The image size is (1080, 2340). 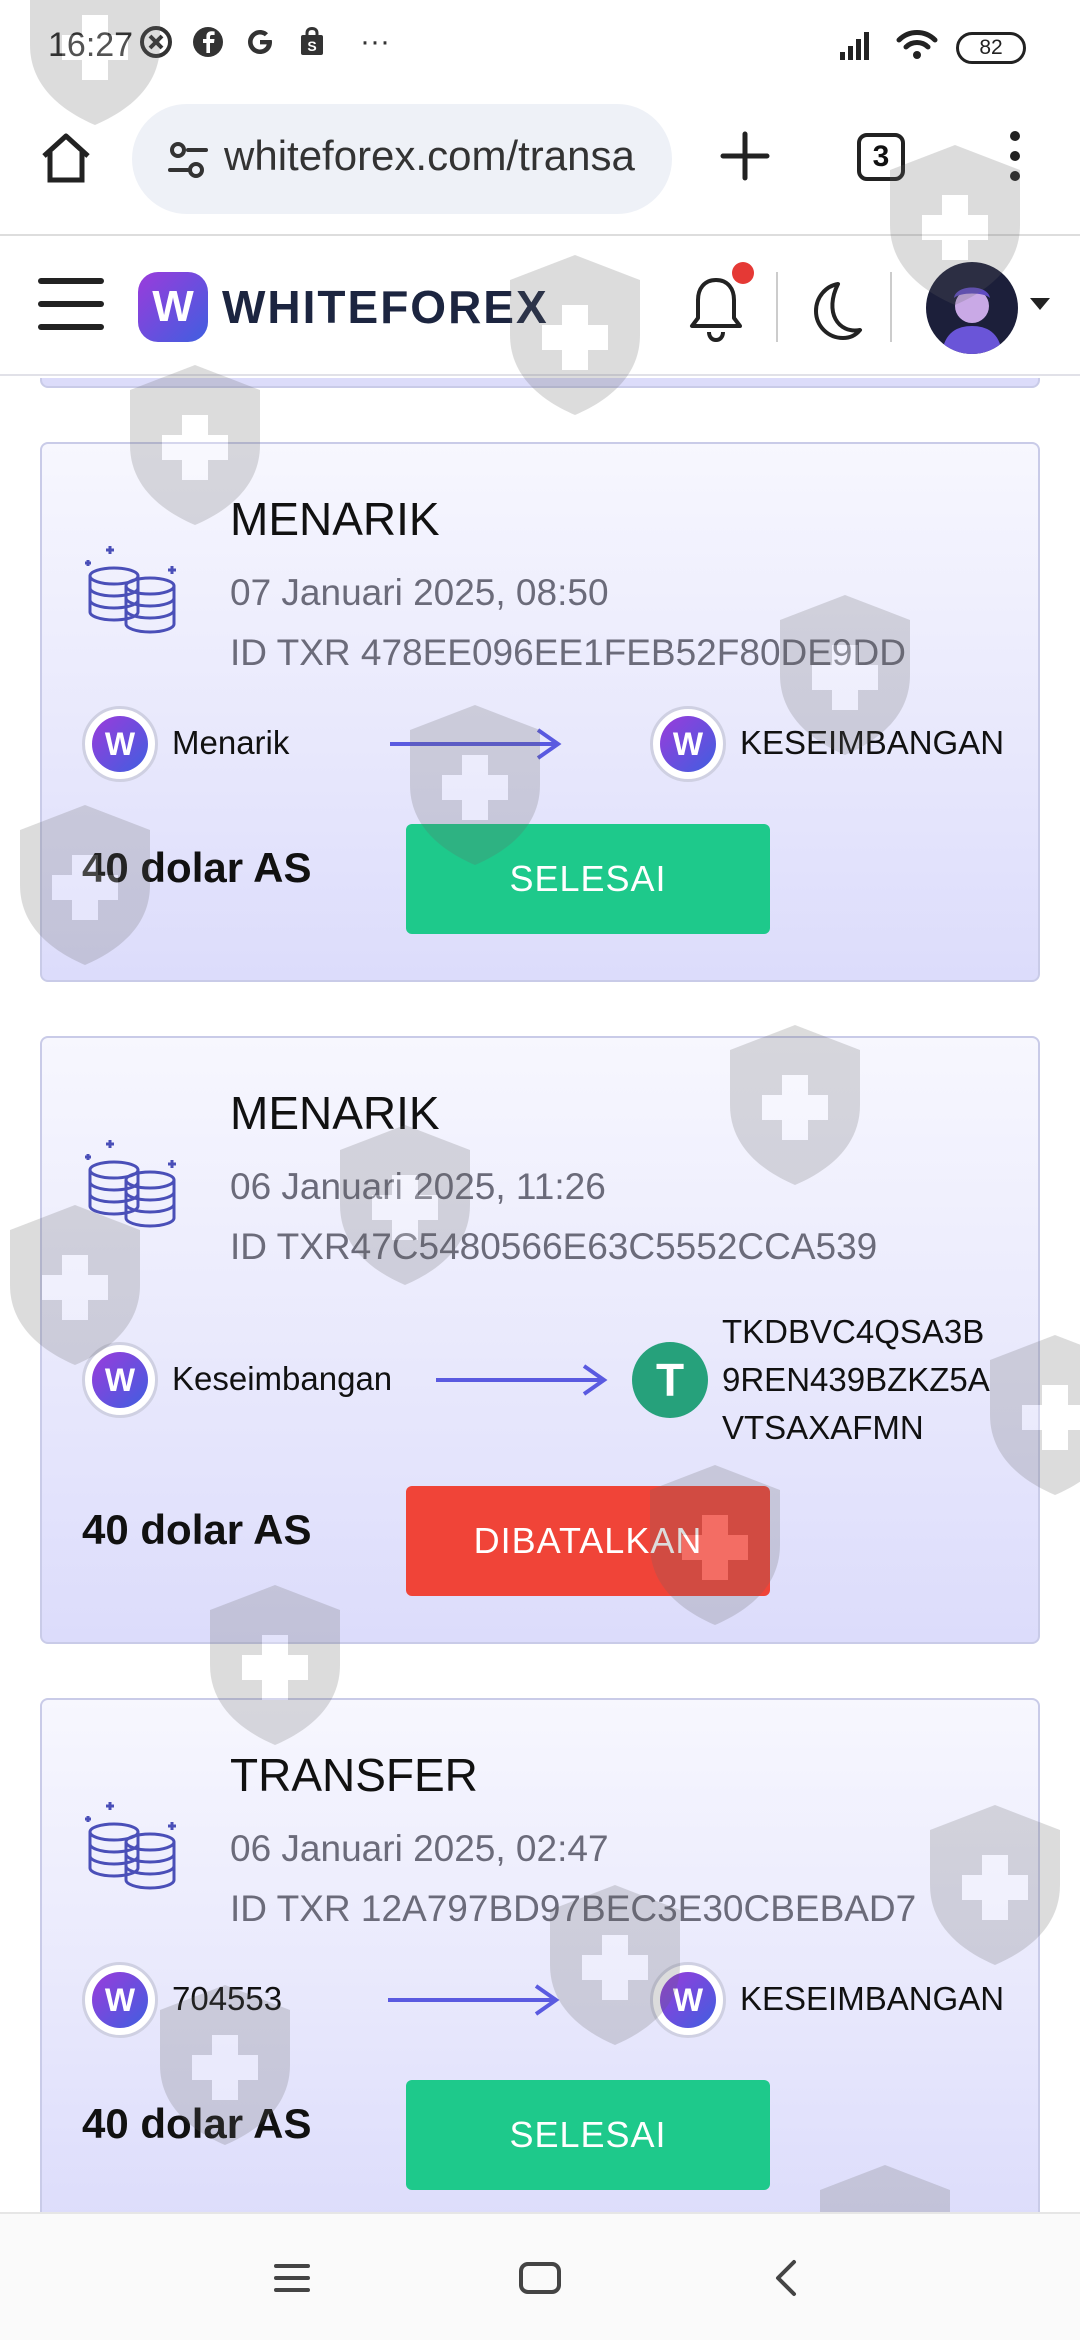 I want to click on transaction-id: ID TXR 12A797BD97BEC3E30CBEBAD7, so click(x=573, y=1908).